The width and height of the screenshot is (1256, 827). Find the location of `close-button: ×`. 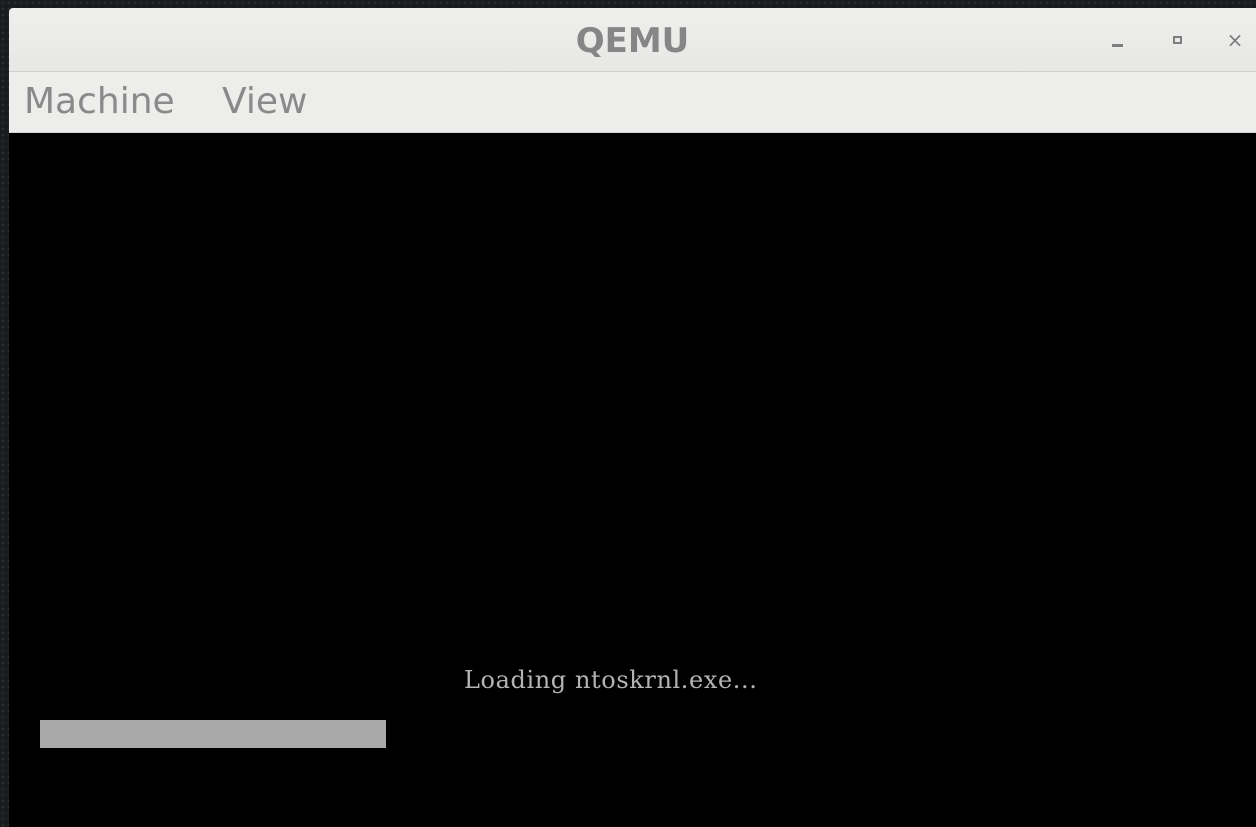

close-button: × is located at coordinates (1235, 40).